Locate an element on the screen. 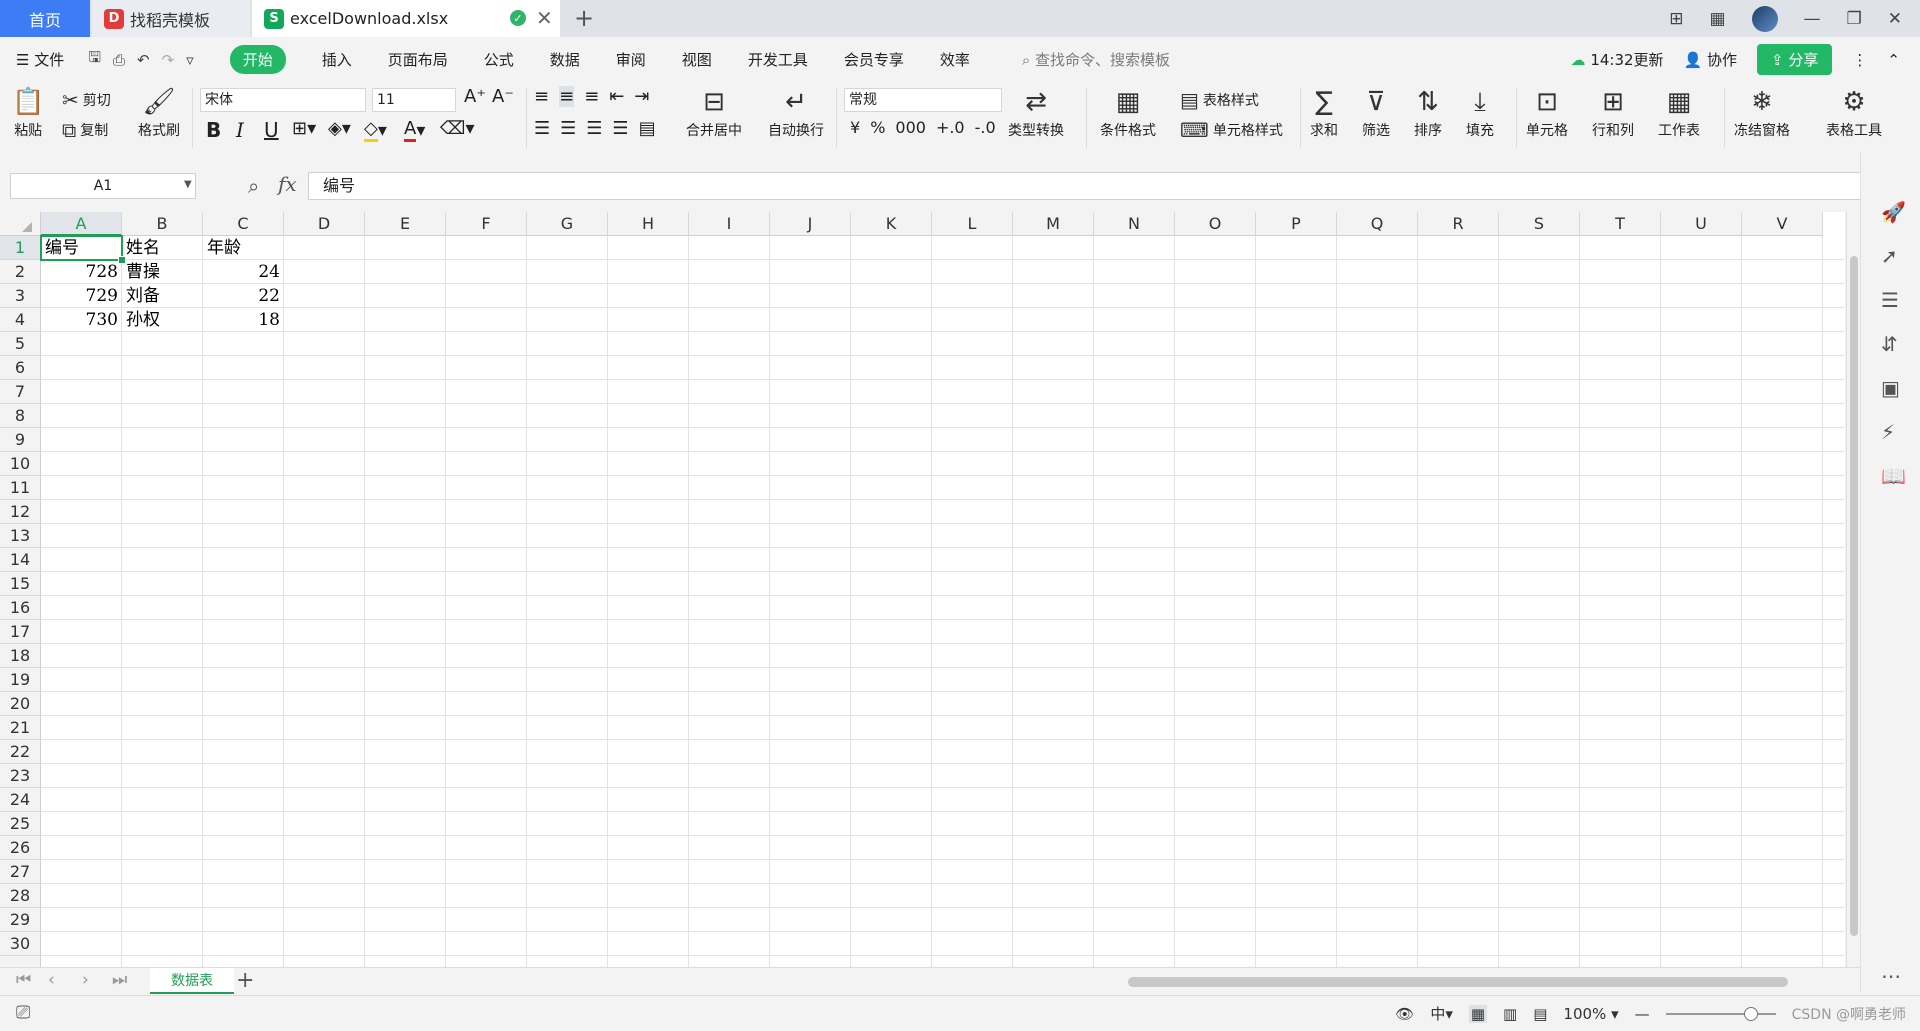  row-header-1: 1 is located at coordinates (20, 248).